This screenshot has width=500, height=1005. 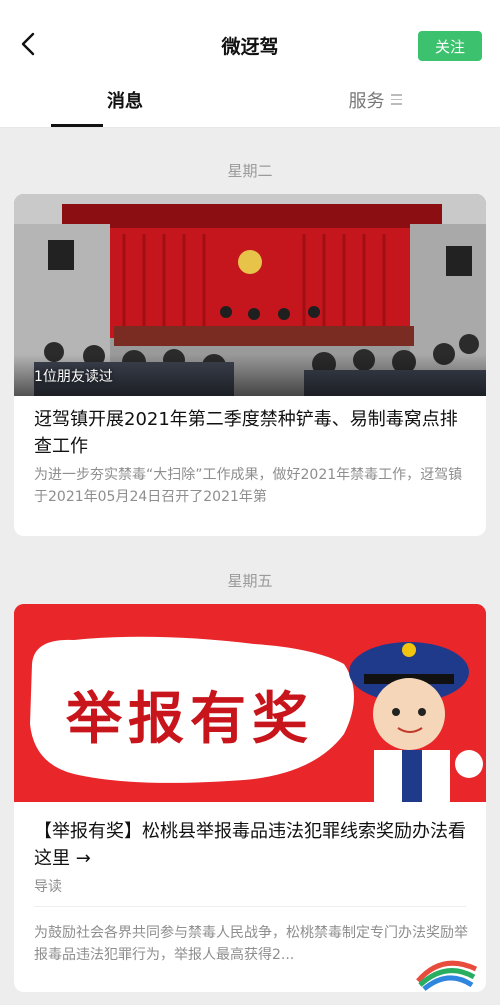 What do you see at coordinates (447, 973) in the screenshot?
I see `watermark-icon` at bounding box center [447, 973].